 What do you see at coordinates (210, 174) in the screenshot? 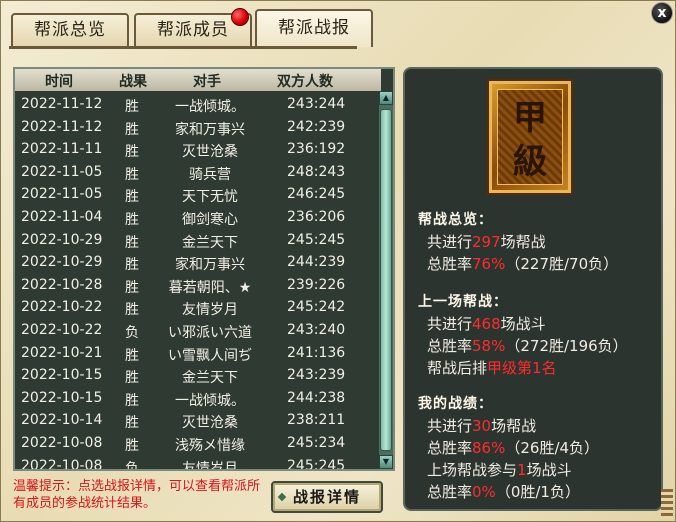
I see `row-opponent: 骑兵营` at bounding box center [210, 174].